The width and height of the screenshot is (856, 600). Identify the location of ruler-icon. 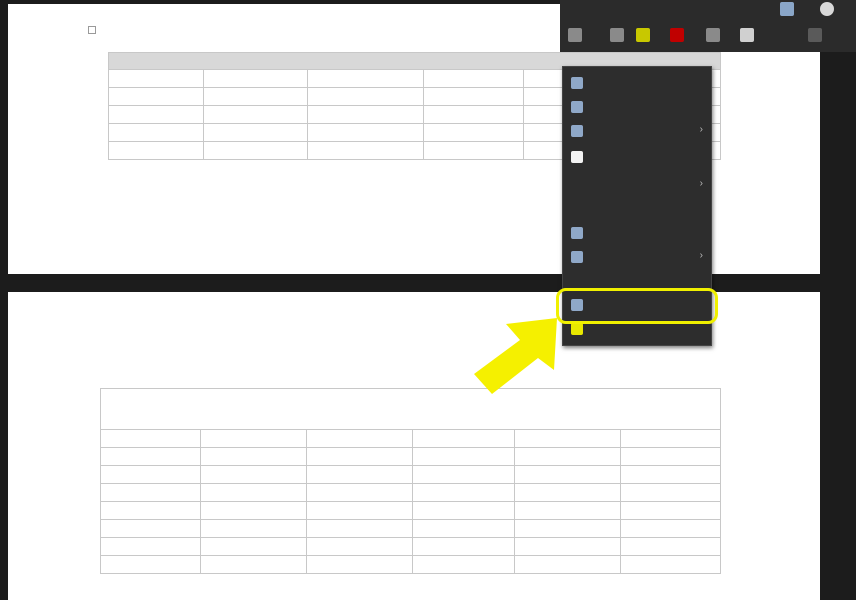
(575, 35).